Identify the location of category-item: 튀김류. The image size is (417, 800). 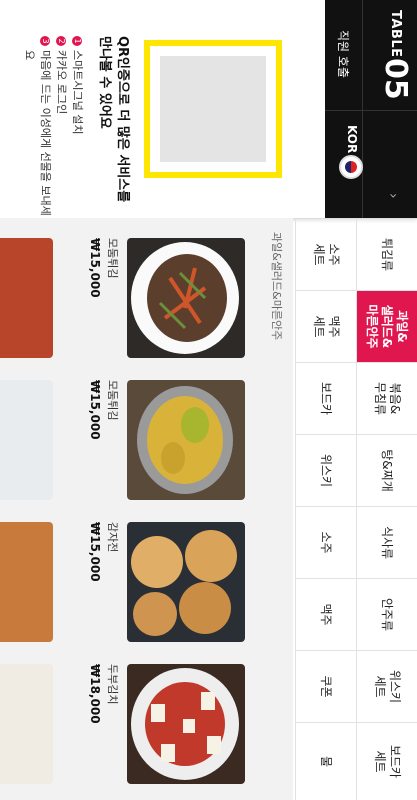
(386, 255).